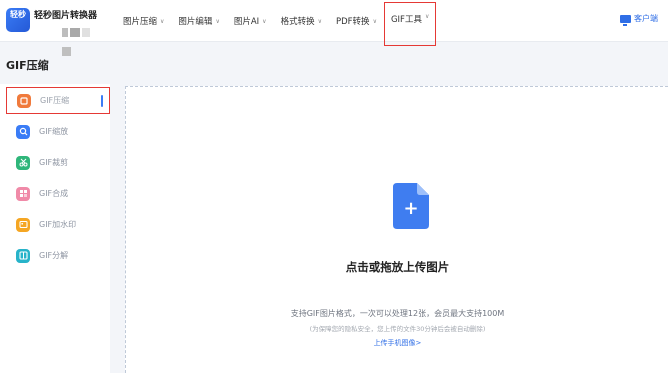 The height and width of the screenshot is (373, 668). I want to click on watermark-icon, so click(23, 224).